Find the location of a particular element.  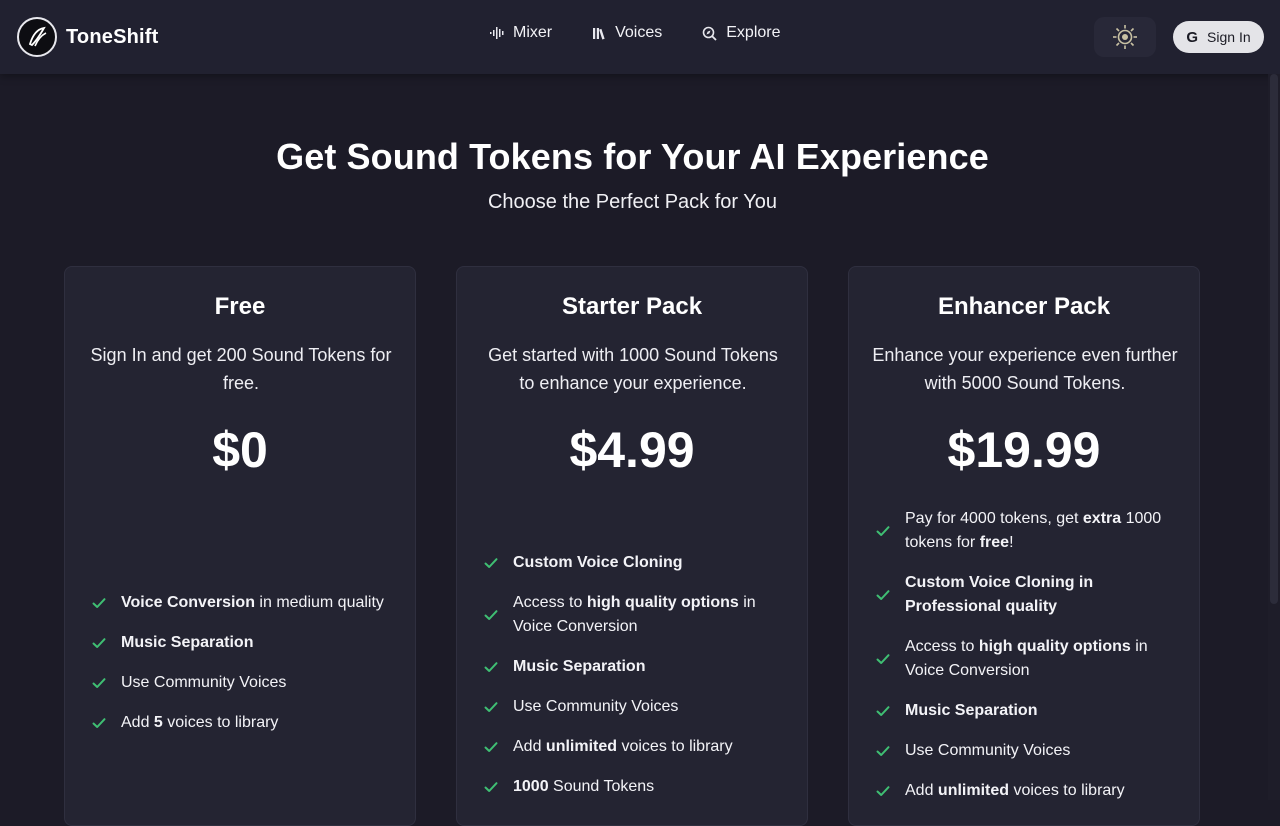

sign-in-button: G Sign In is located at coordinates (1218, 37).